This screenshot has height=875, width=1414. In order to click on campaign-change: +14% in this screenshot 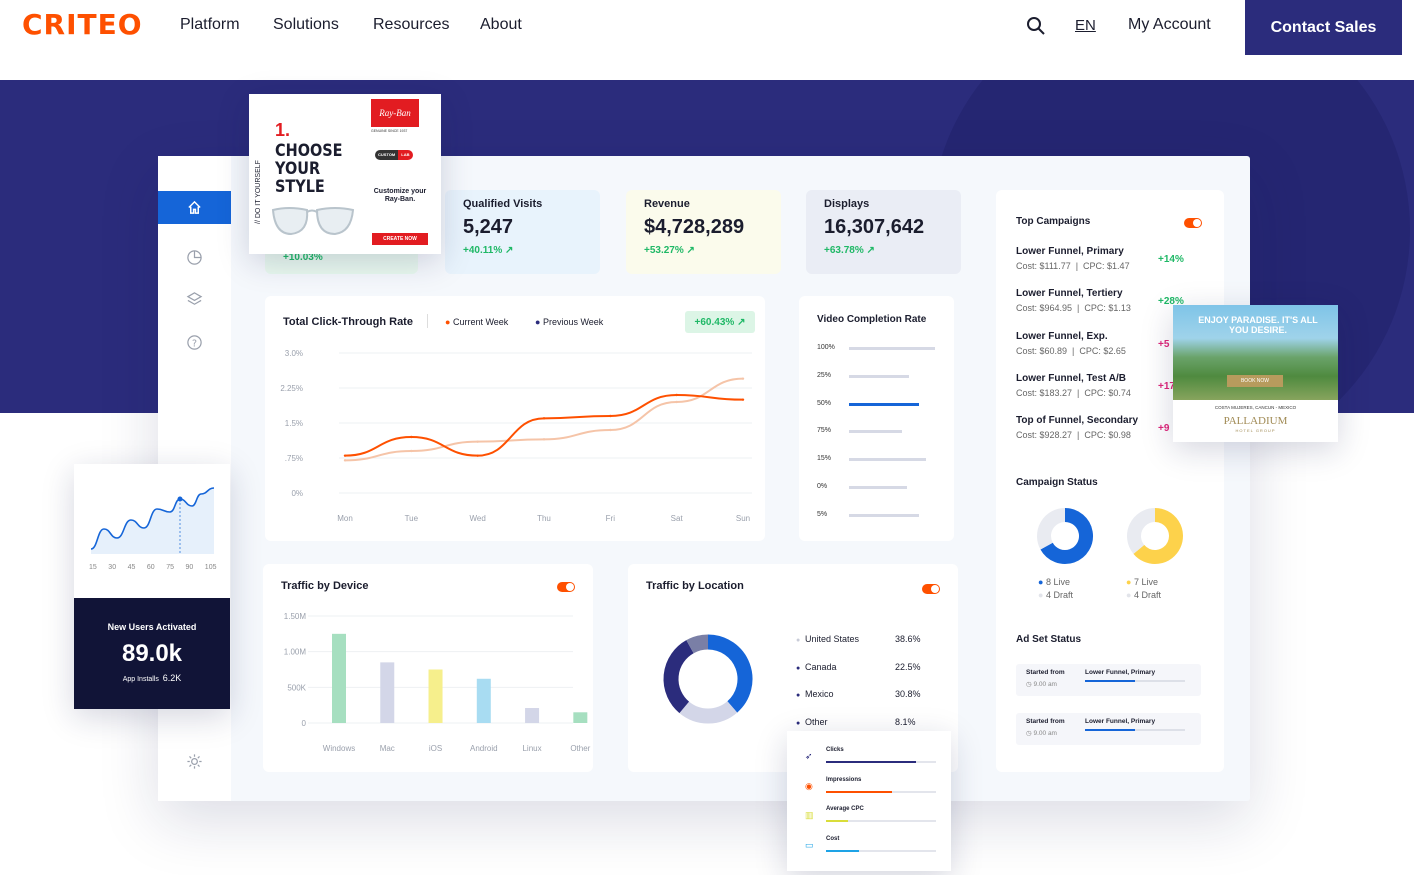, I will do `click(1171, 259)`.